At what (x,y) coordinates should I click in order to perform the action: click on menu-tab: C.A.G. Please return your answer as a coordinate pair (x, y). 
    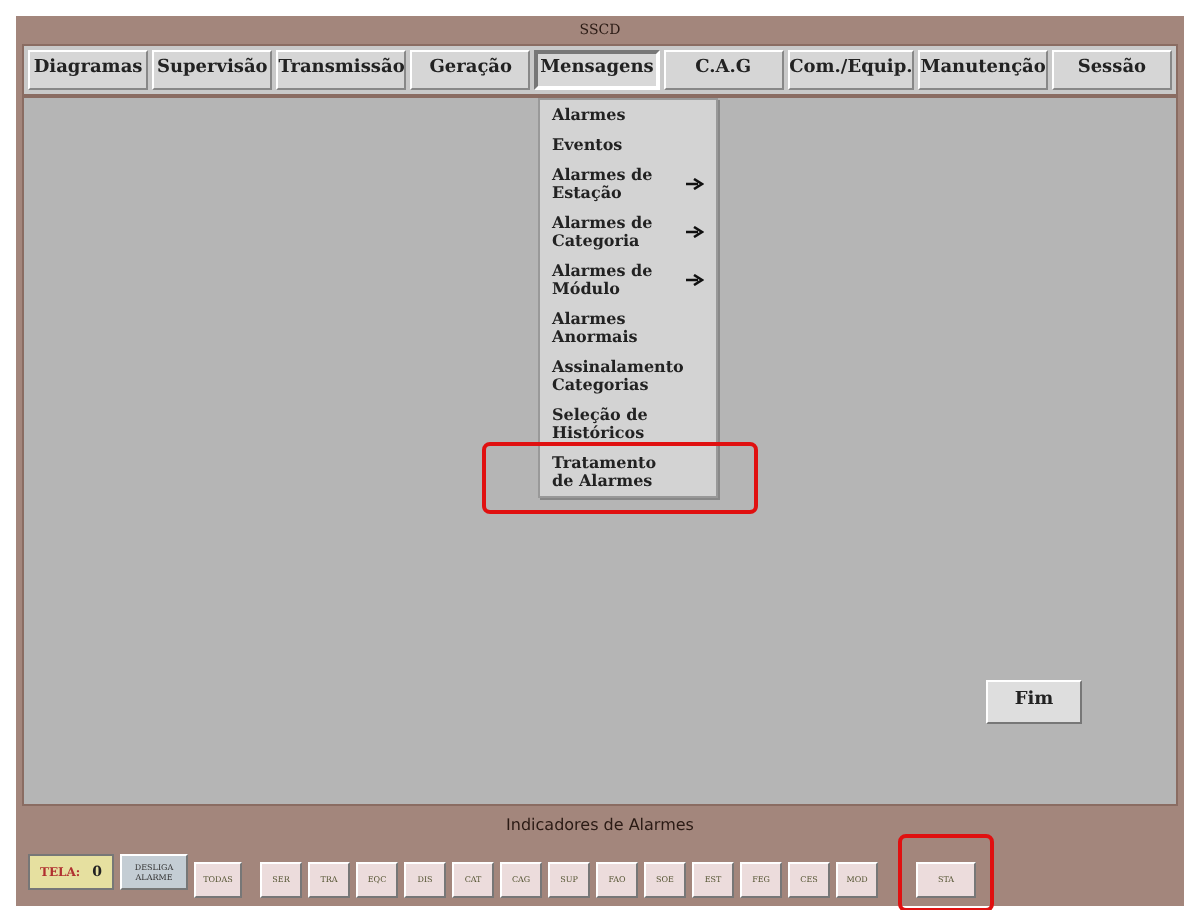
    Looking at the image, I should click on (723, 69).